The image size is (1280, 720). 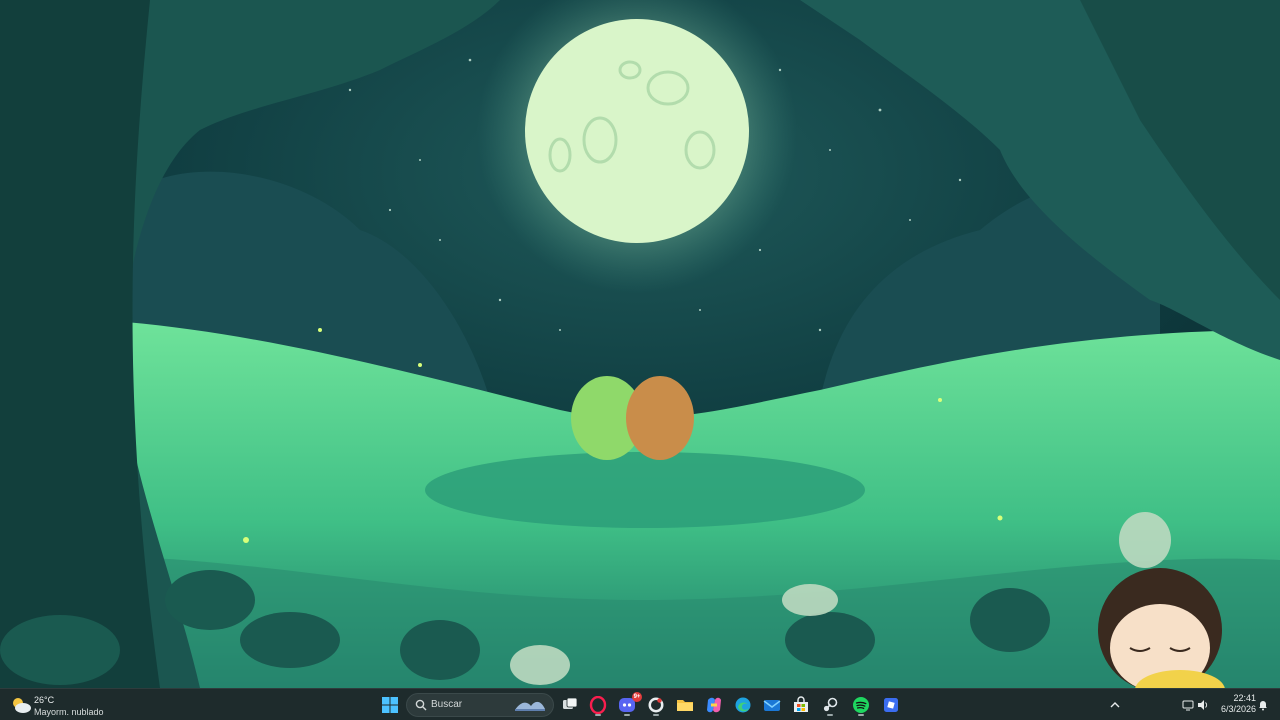 I want to click on store-button, so click(x=801, y=705).